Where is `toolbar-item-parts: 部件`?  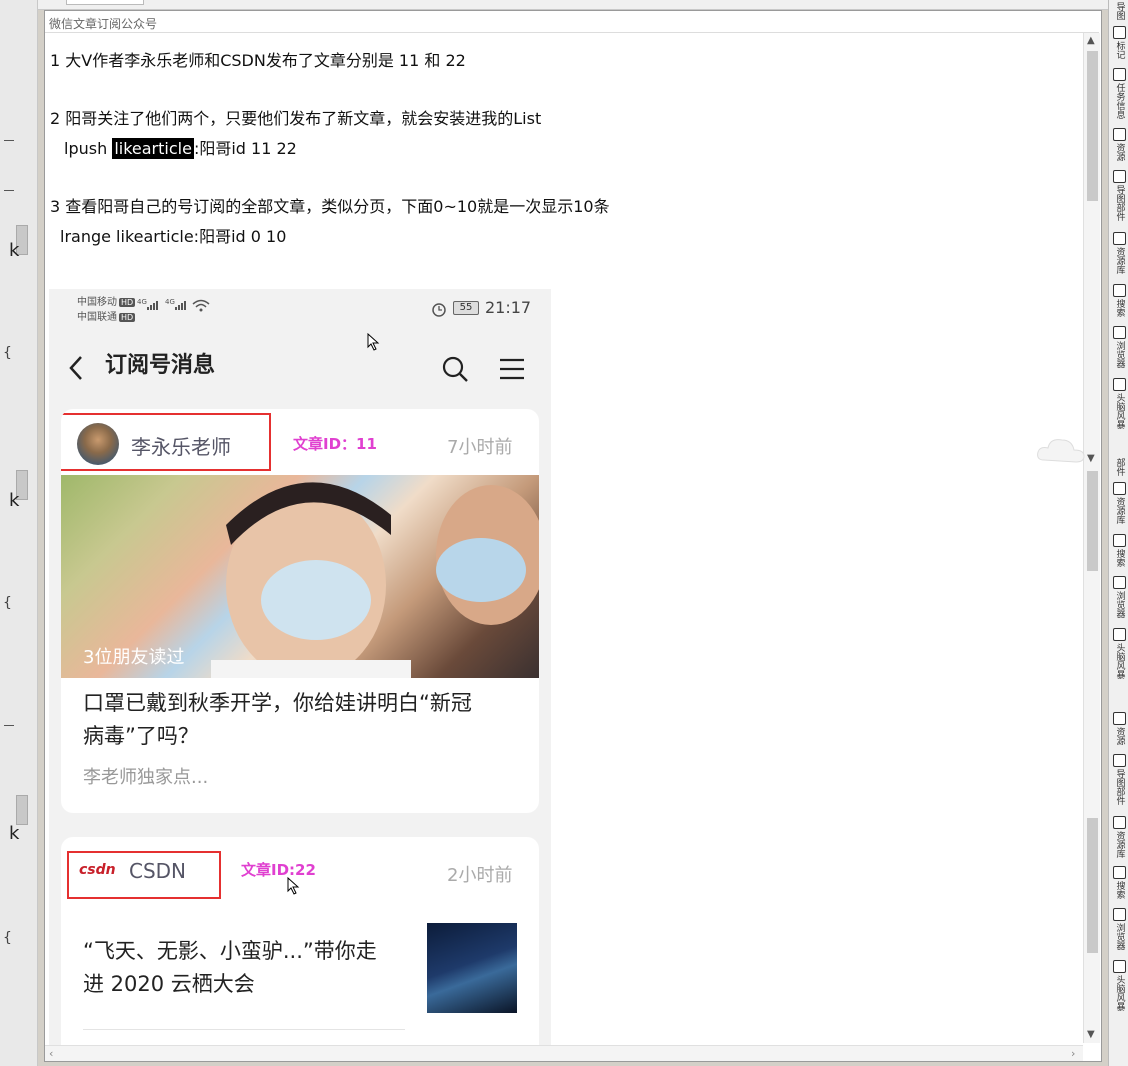 toolbar-item-parts: 部件 is located at coordinates (1119, 467).